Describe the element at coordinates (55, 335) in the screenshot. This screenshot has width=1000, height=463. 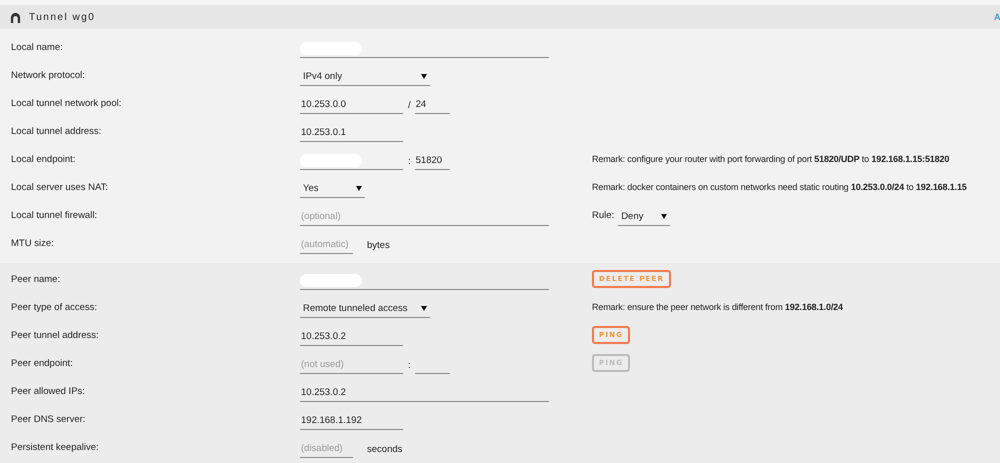
I see `field-label: Peer tunnel address:` at that location.